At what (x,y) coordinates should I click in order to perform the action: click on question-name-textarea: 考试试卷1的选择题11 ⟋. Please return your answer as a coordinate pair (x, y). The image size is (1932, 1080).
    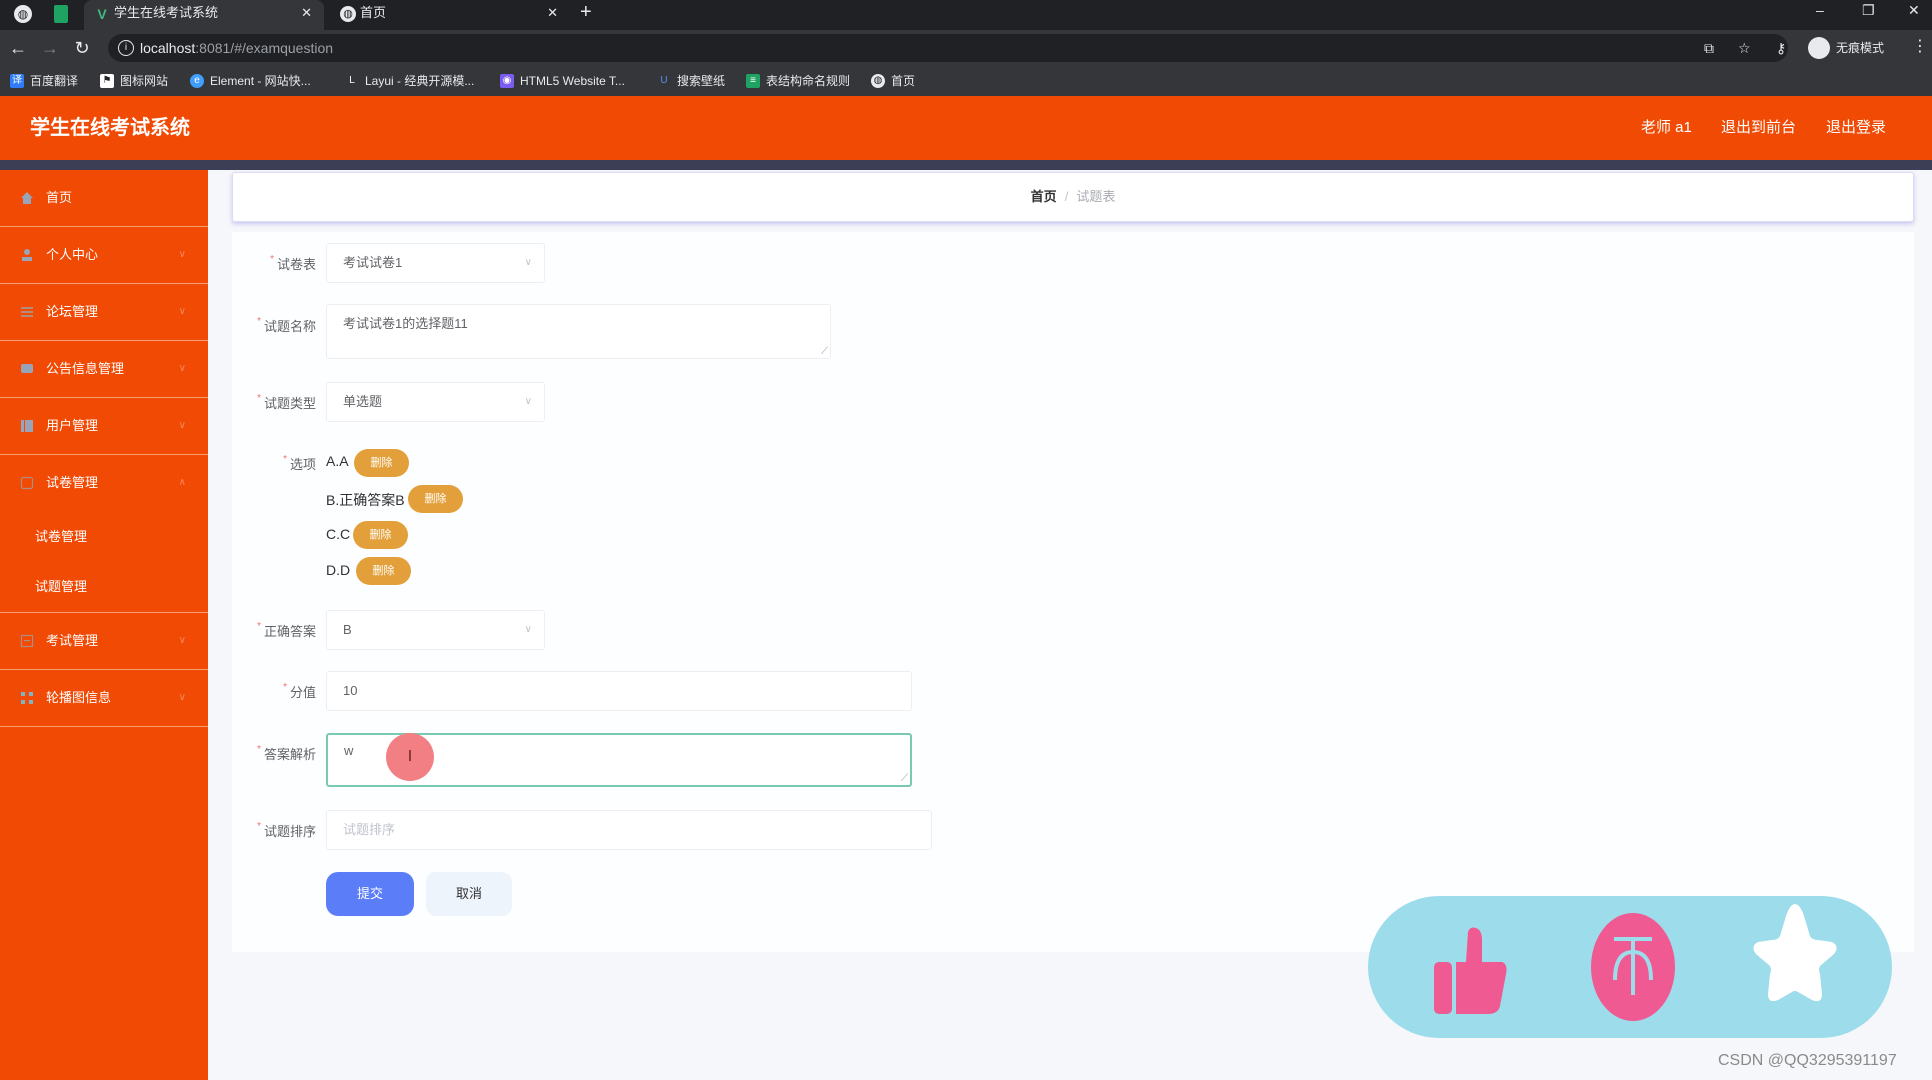
    Looking at the image, I should click on (578, 331).